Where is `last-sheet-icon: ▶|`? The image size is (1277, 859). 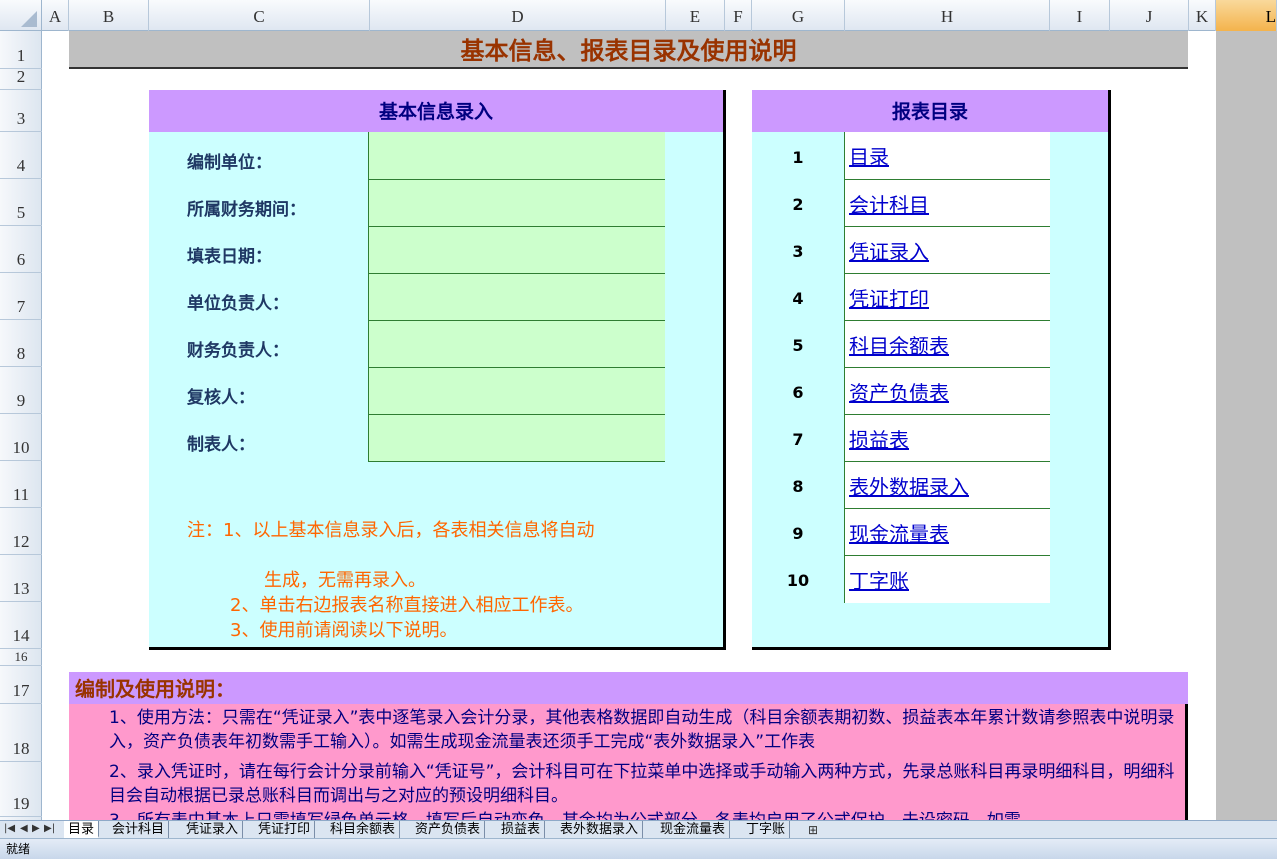 last-sheet-icon: ▶| is located at coordinates (49, 828).